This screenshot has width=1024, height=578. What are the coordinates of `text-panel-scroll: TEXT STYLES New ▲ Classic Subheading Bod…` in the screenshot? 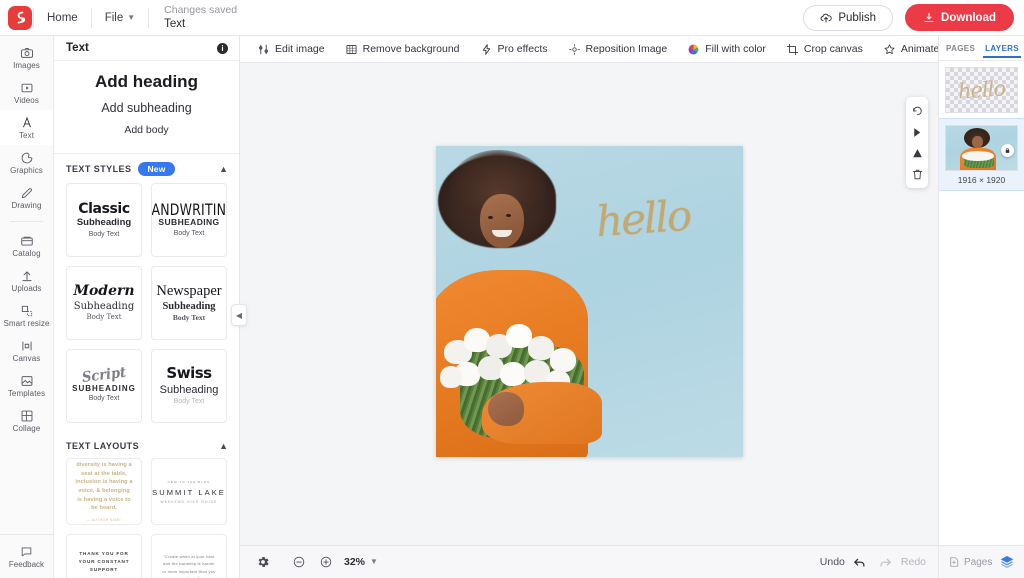 It's located at (146, 366).